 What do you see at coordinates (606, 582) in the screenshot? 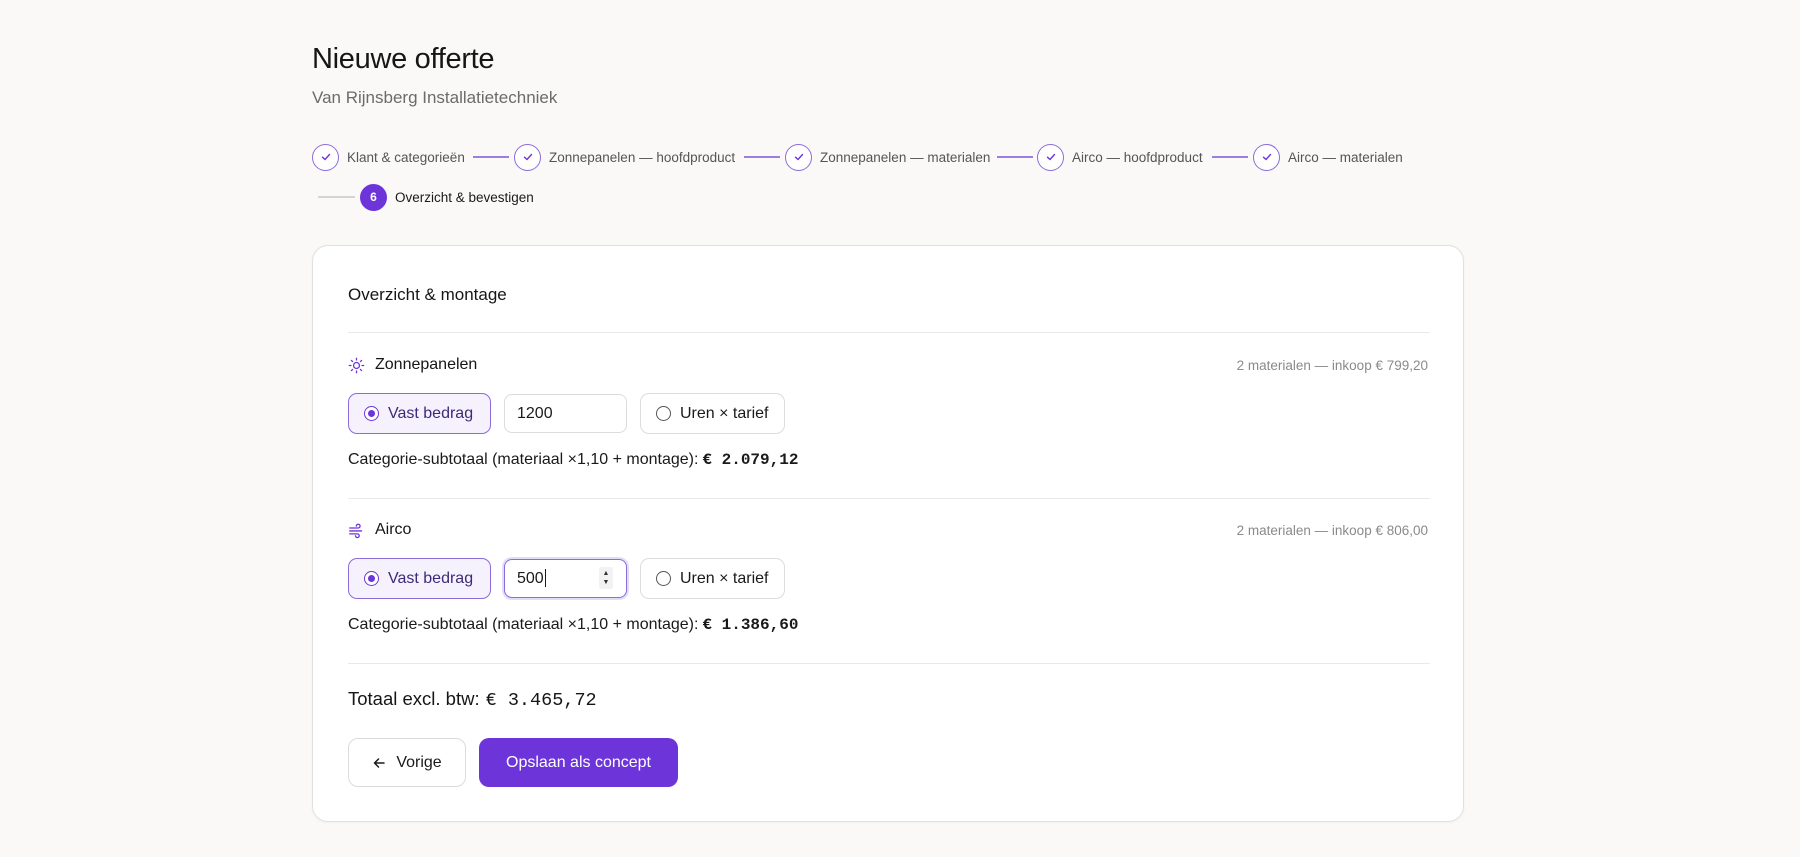
I see `spinner-down-icon: ▼` at bounding box center [606, 582].